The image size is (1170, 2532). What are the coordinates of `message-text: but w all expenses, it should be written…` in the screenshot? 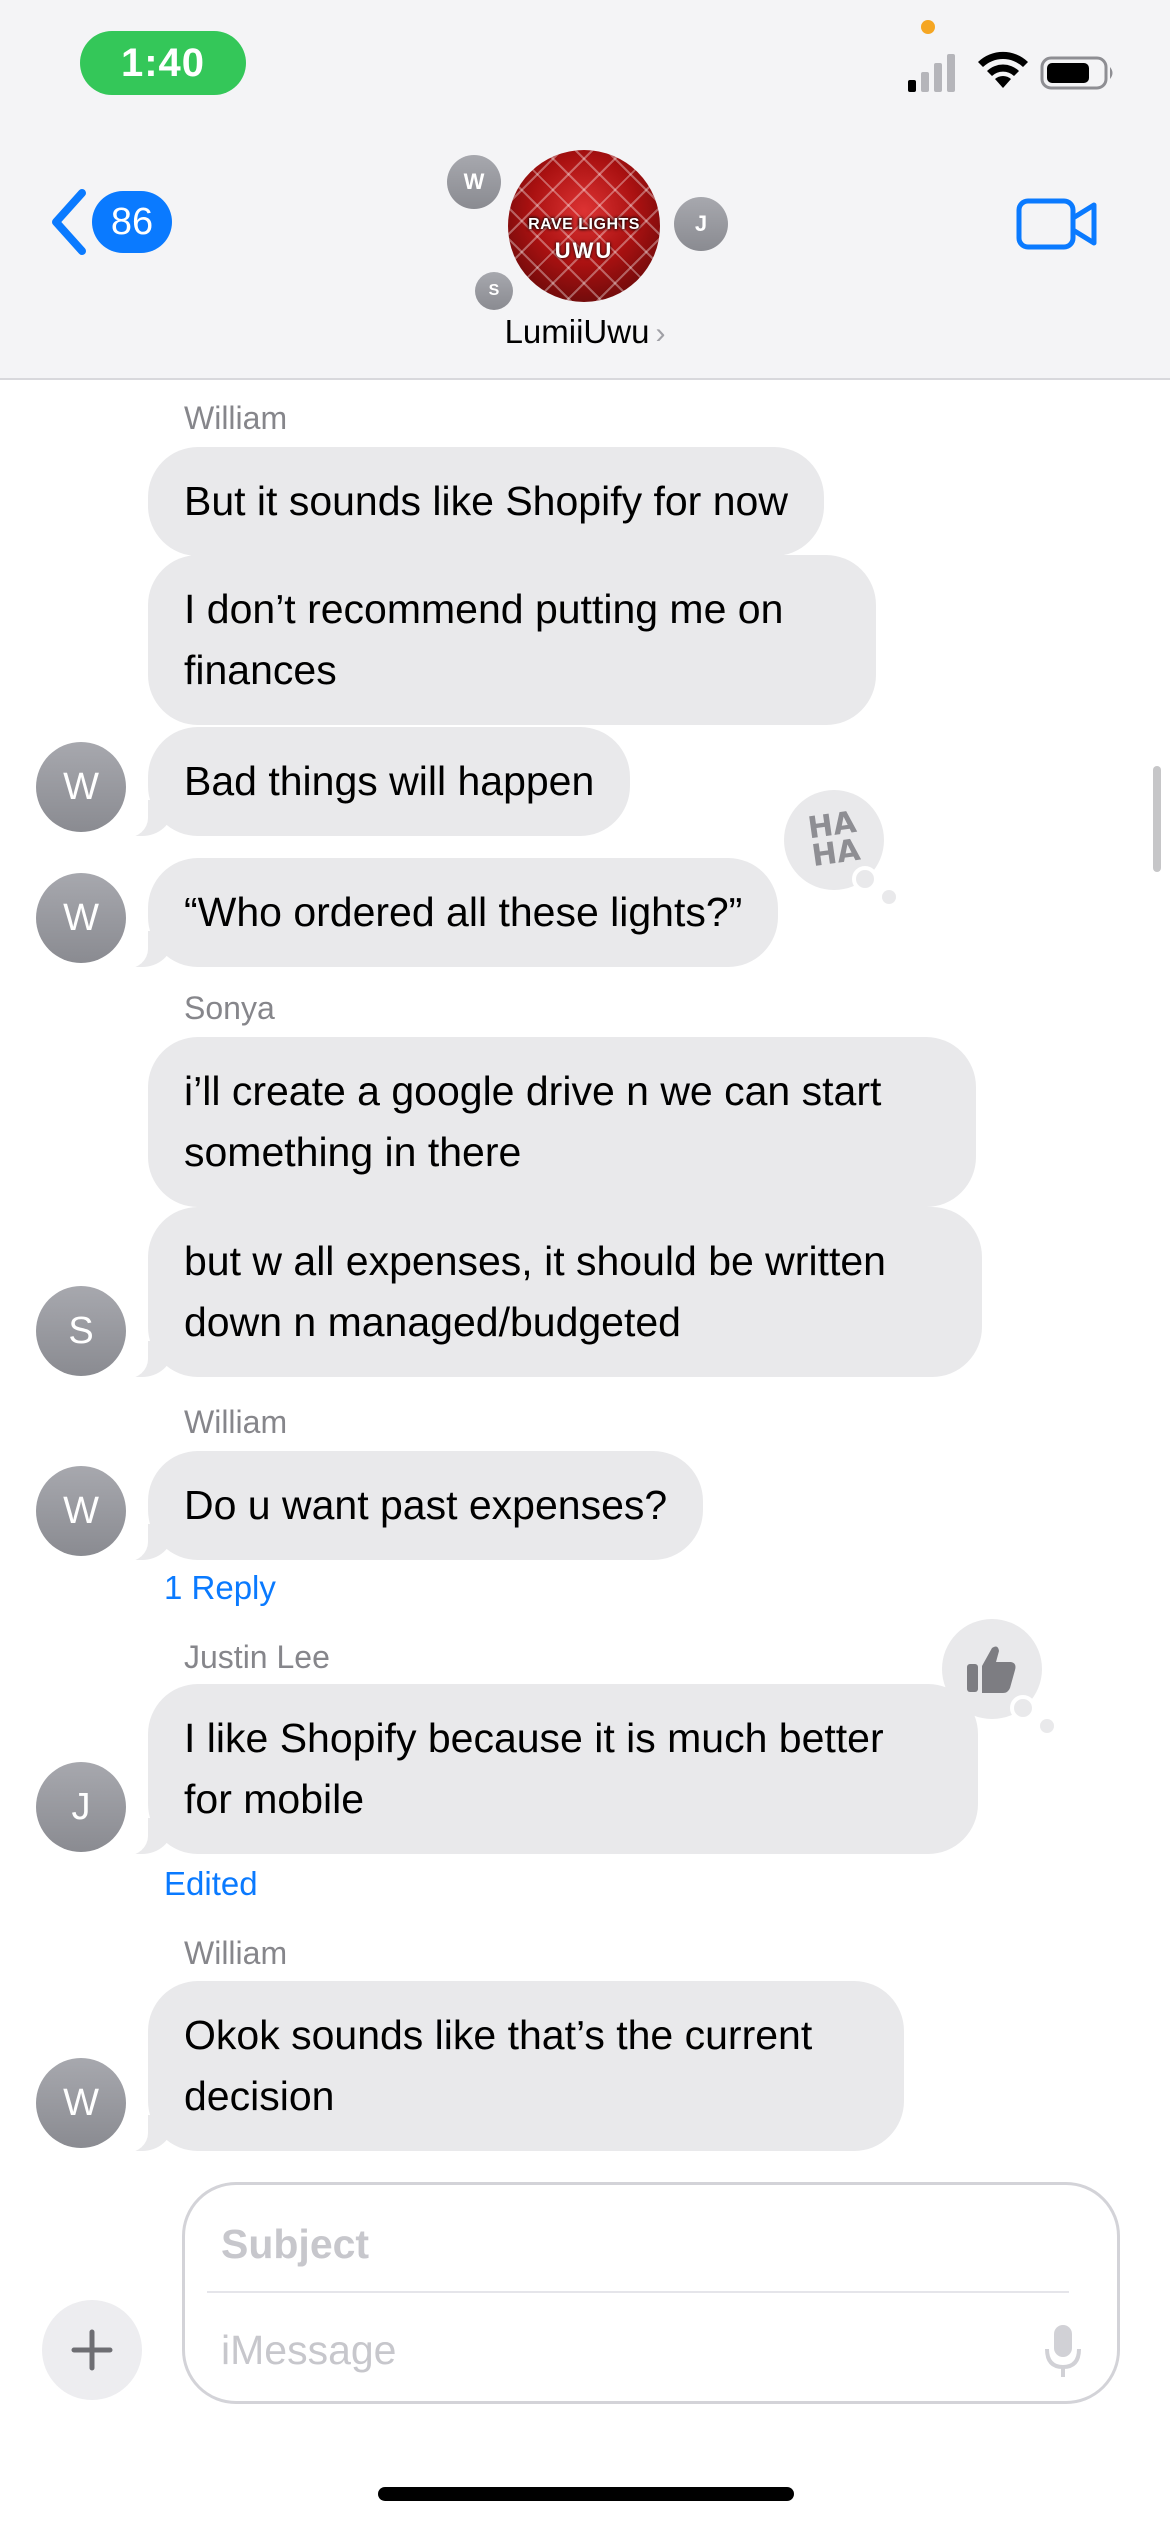 It's located at (535, 1291).